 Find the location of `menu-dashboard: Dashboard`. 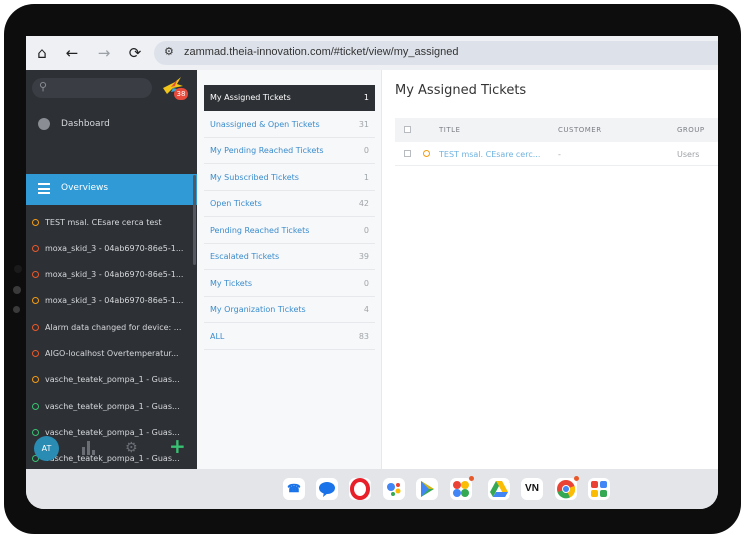

menu-dashboard: Dashboard is located at coordinates (111, 125).